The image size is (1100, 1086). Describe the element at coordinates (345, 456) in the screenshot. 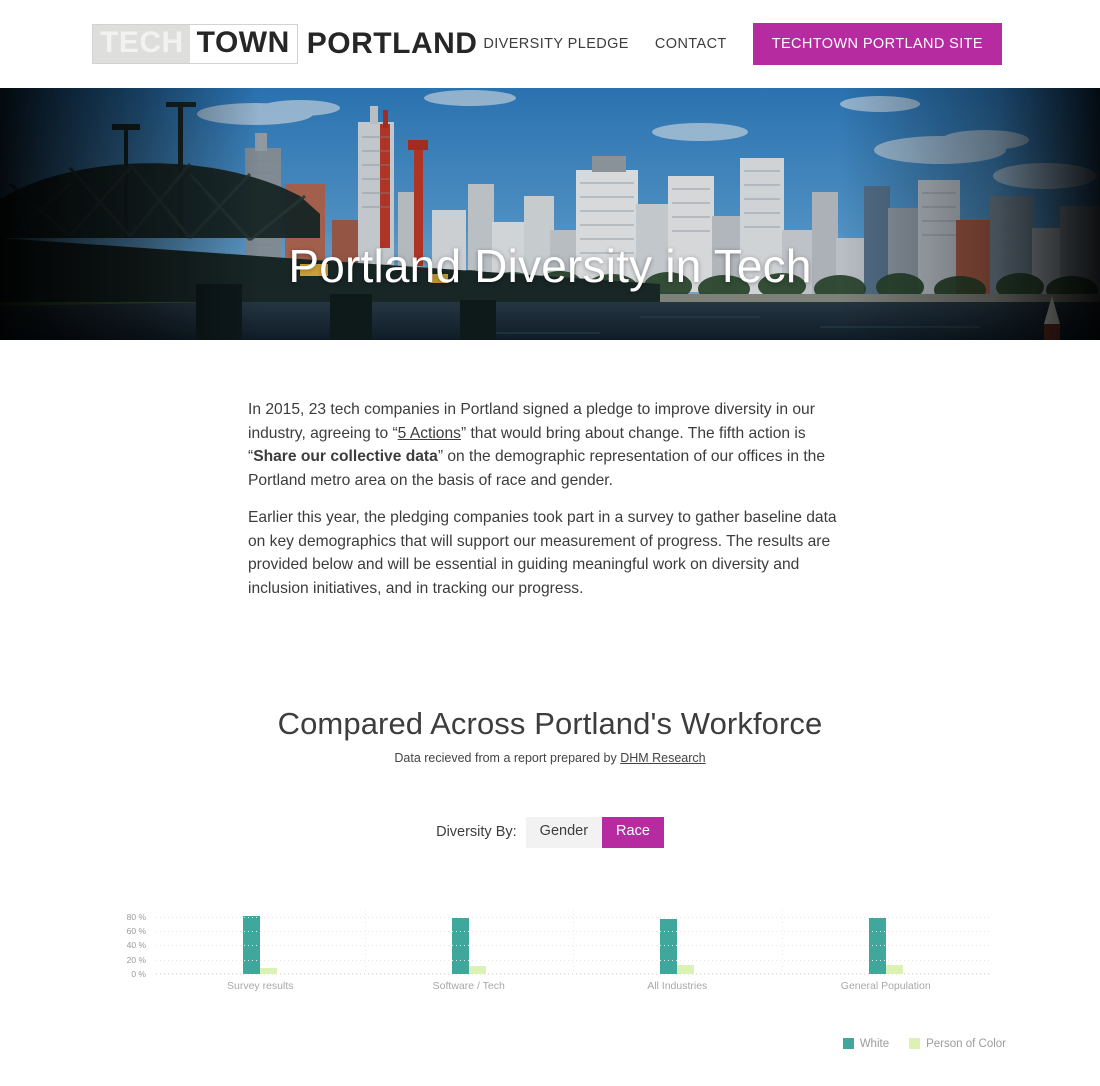

I see `intro-p1-bold: Share our collective data` at that location.